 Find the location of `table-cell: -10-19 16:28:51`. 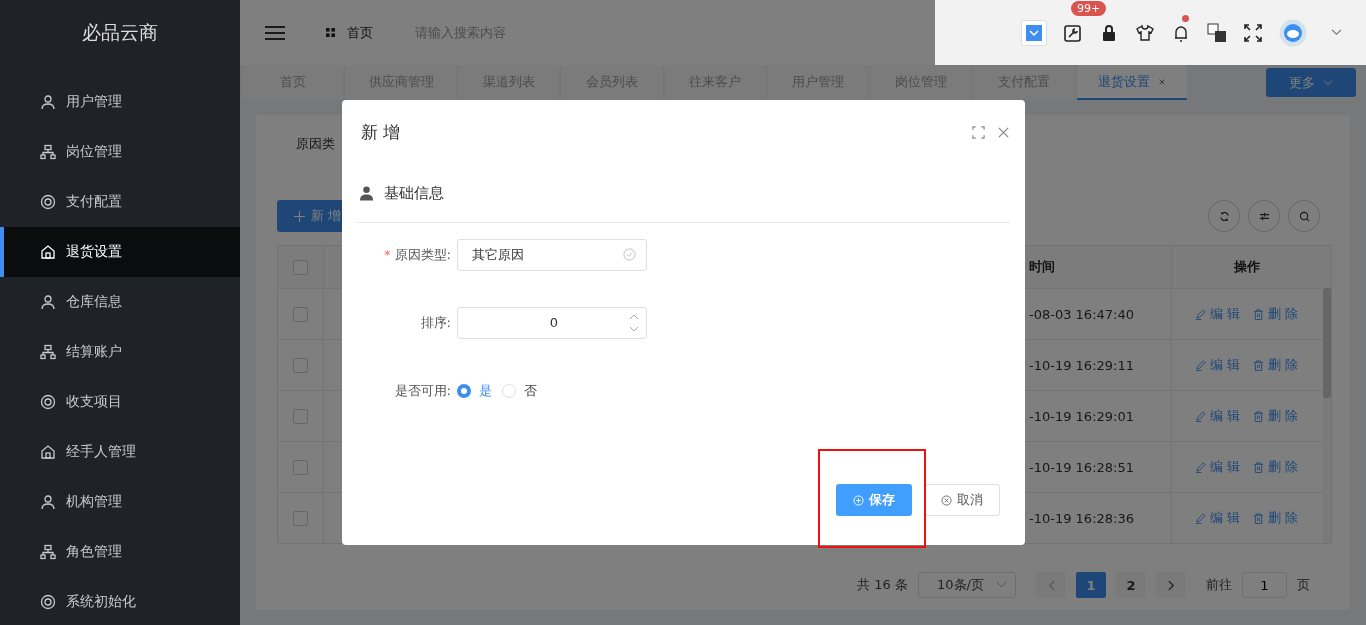

table-cell: -10-19 16:28:51 is located at coordinates (1081, 467).